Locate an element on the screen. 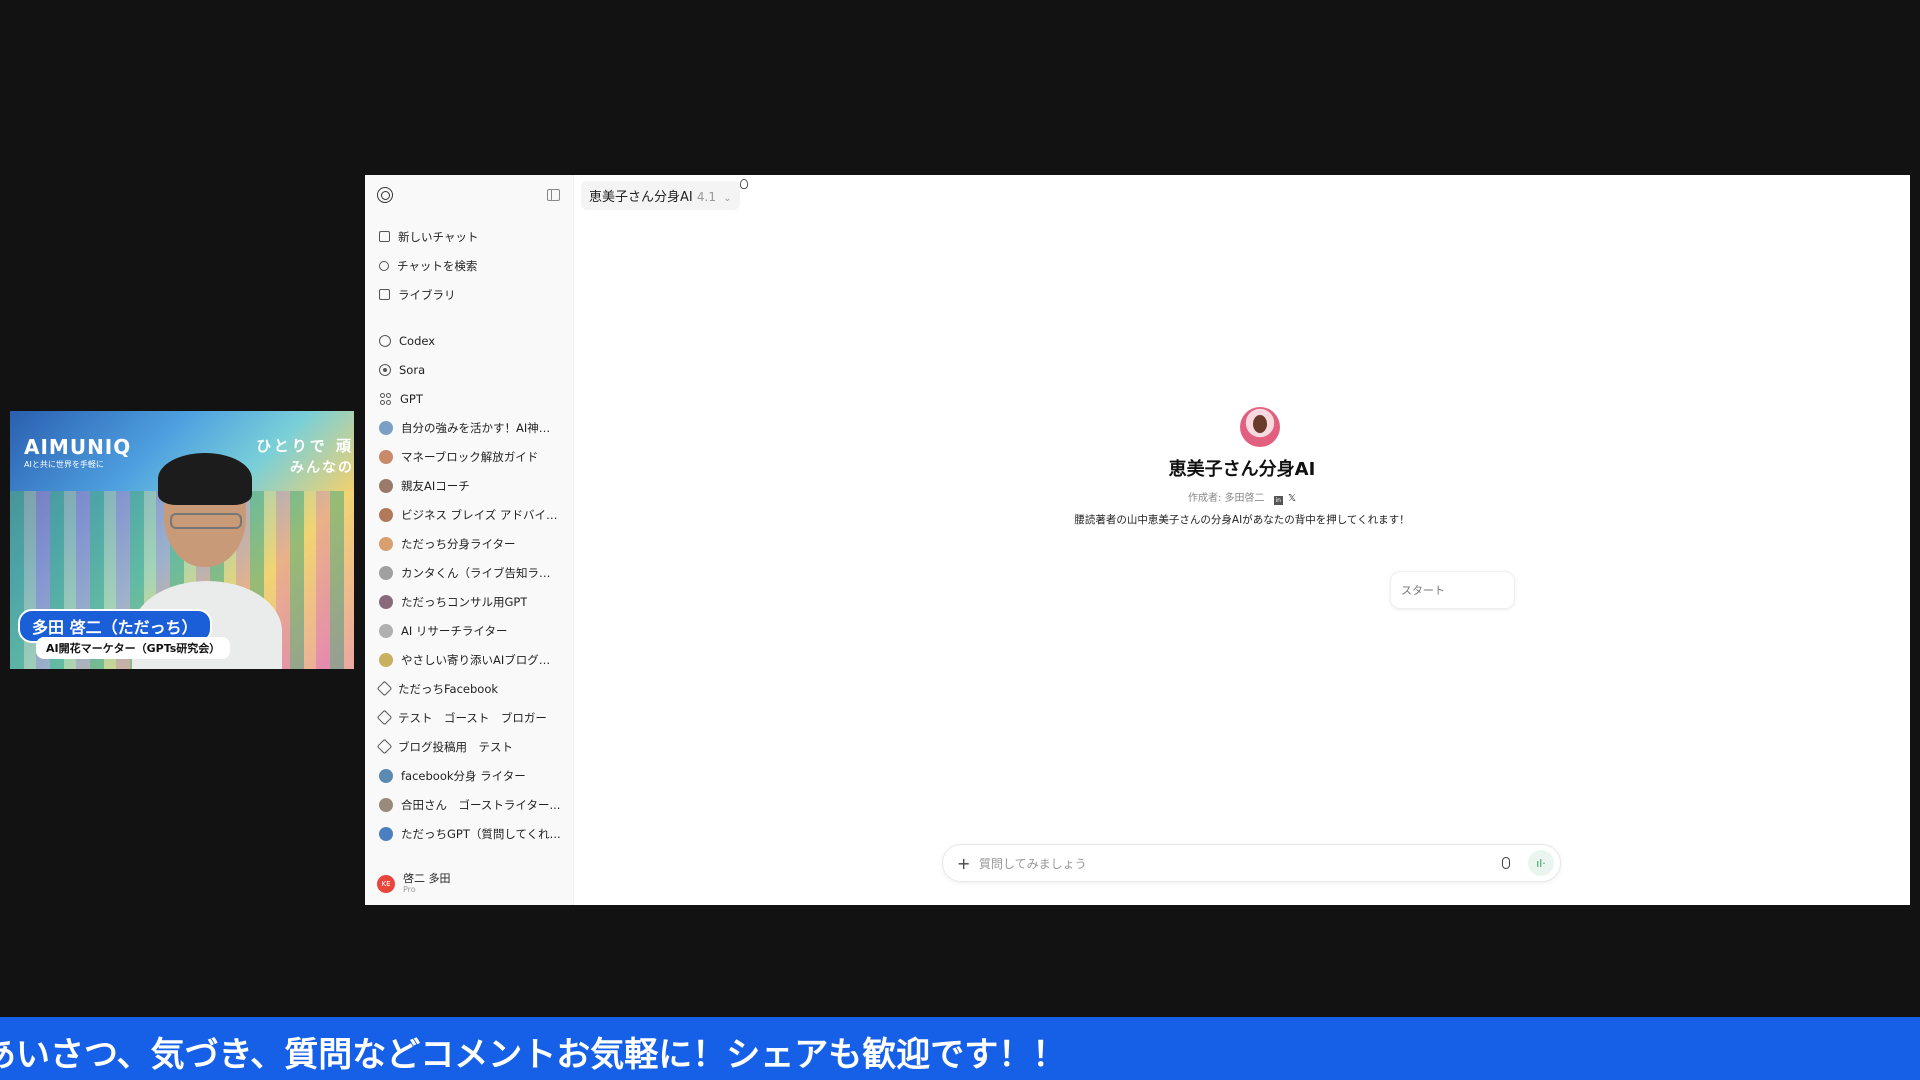 The image size is (1920, 1080). sidebar-item-library: ライブラリ is located at coordinates (469, 294).